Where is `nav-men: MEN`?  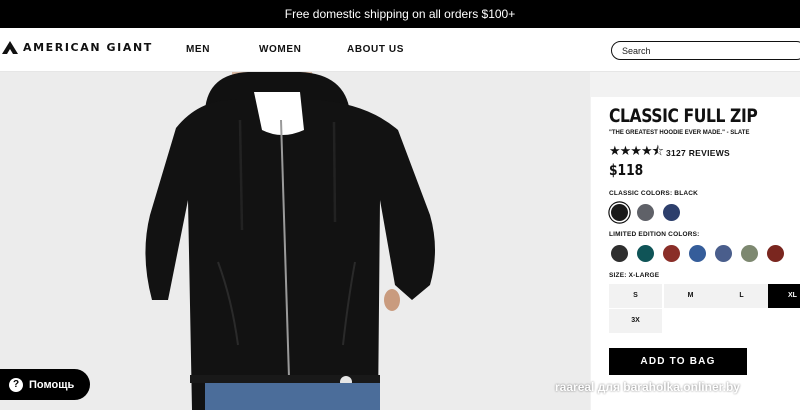
nav-men: MEN is located at coordinates (198, 49).